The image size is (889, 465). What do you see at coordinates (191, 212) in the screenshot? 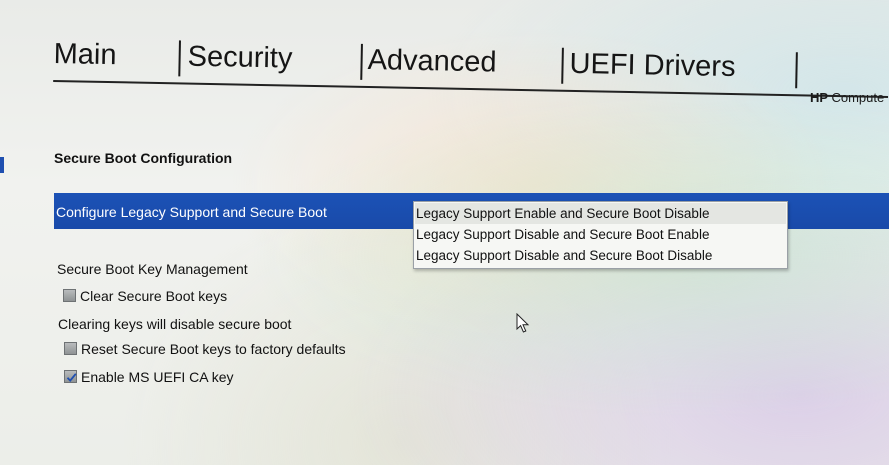
I see `legacy-secure-boot-label: Configure Legacy Support and Secure Boot` at bounding box center [191, 212].